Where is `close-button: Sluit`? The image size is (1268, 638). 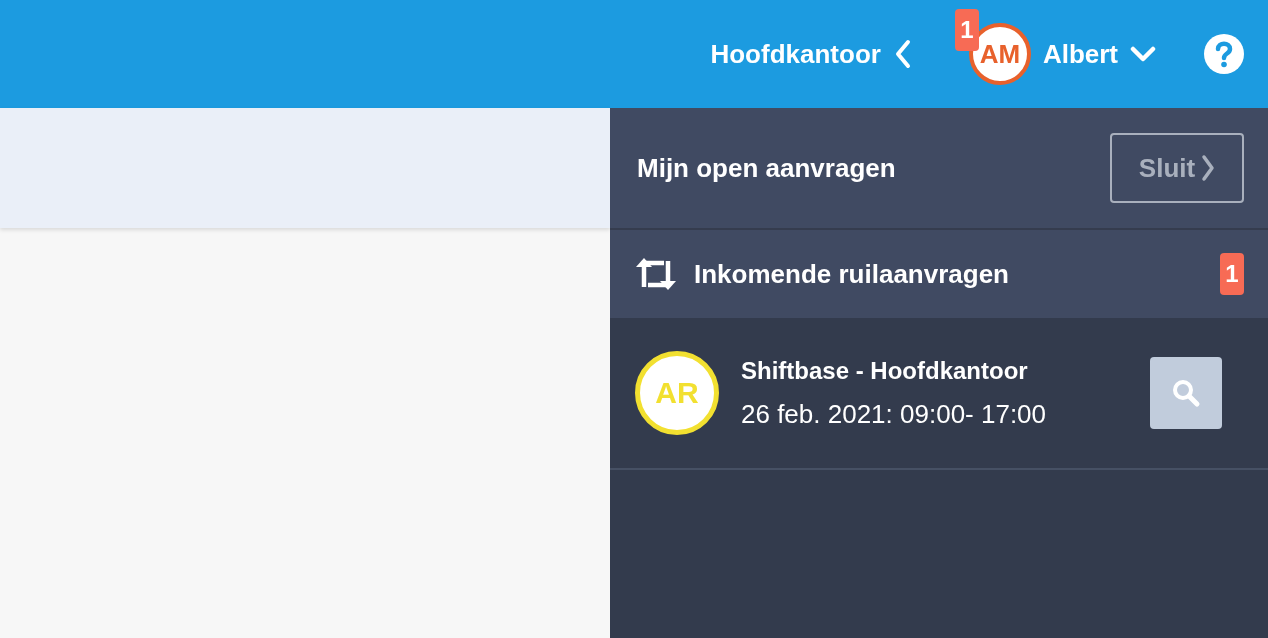
close-button: Sluit is located at coordinates (1177, 168).